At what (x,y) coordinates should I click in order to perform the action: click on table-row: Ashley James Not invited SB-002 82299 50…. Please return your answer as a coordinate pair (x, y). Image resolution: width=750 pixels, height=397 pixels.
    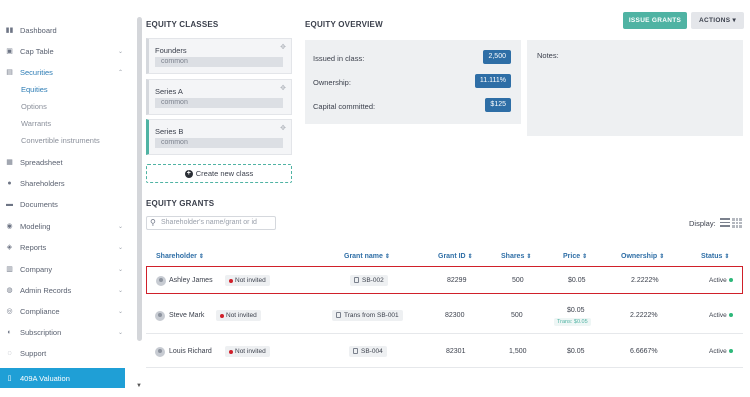
    Looking at the image, I should click on (444, 280).